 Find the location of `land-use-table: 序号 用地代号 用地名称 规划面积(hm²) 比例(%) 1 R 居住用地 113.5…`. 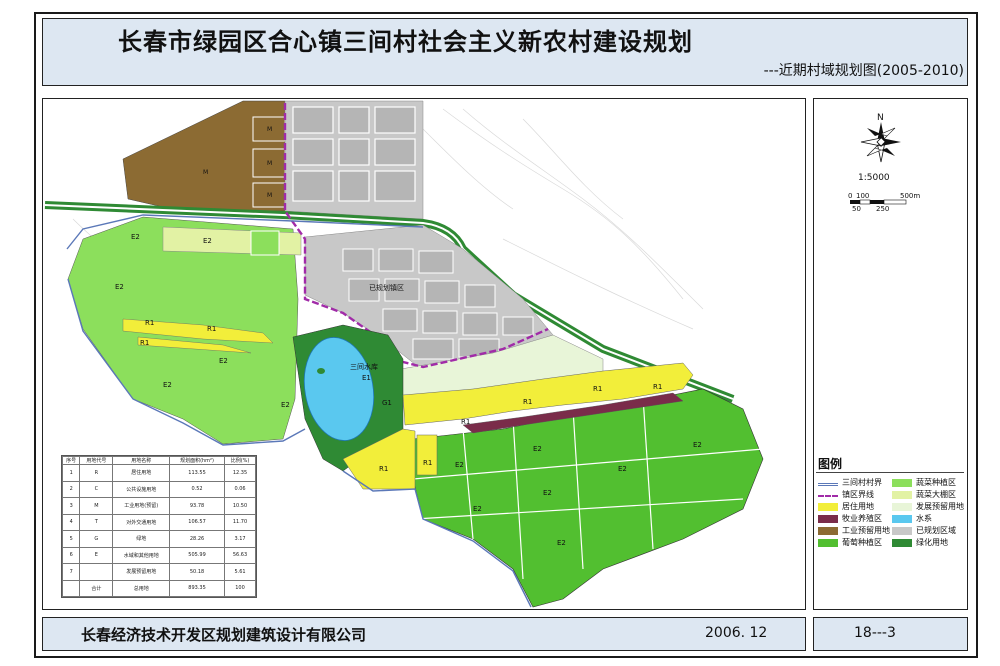

land-use-table: 序号 用地代号 用地名称 规划面积(hm²) 比例(%) 1 R 居住用地 113.5… is located at coordinates (159, 526).